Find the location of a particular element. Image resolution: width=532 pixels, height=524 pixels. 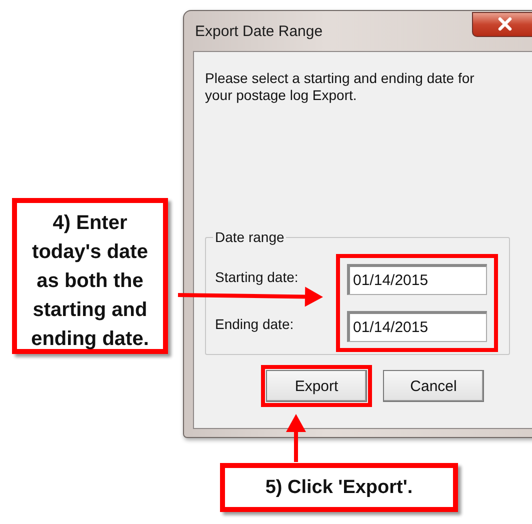

window-title: Export Date Range is located at coordinates (258, 31).